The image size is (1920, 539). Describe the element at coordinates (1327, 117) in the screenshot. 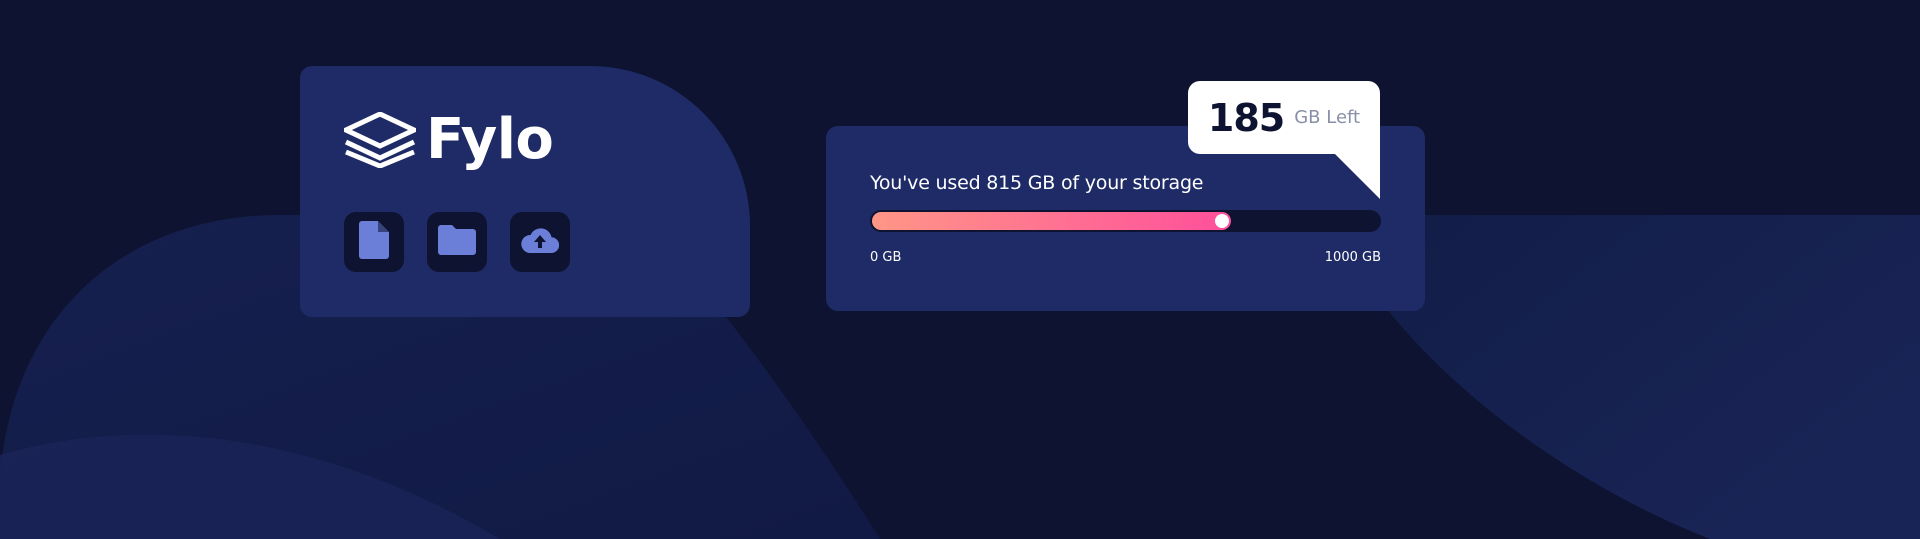

I see `remaining-storage-unit: GB Left` at that location.